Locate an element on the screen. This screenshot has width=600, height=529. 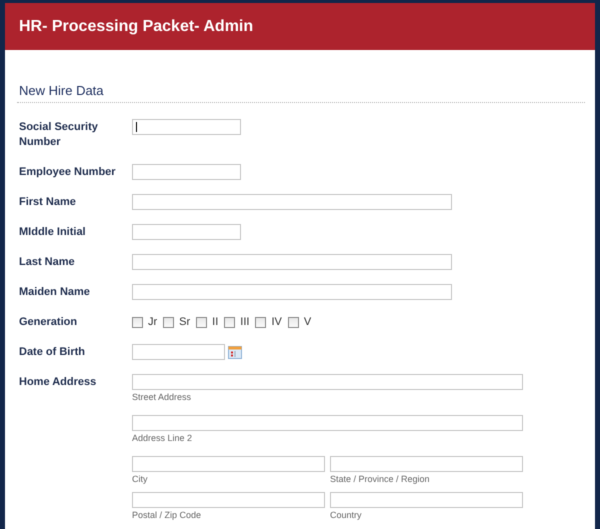
field-label: MIddle Initial is located at coordinates (52, 232).